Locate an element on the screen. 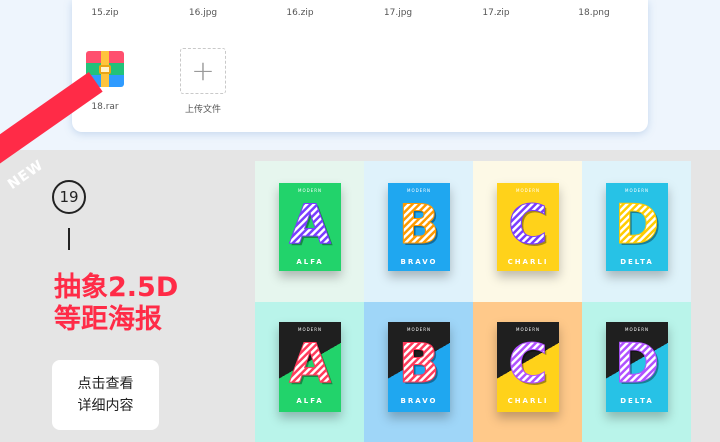 The image size is (720, 442). view-details-line2: 详细内容 is located at coordinates (105, 406).